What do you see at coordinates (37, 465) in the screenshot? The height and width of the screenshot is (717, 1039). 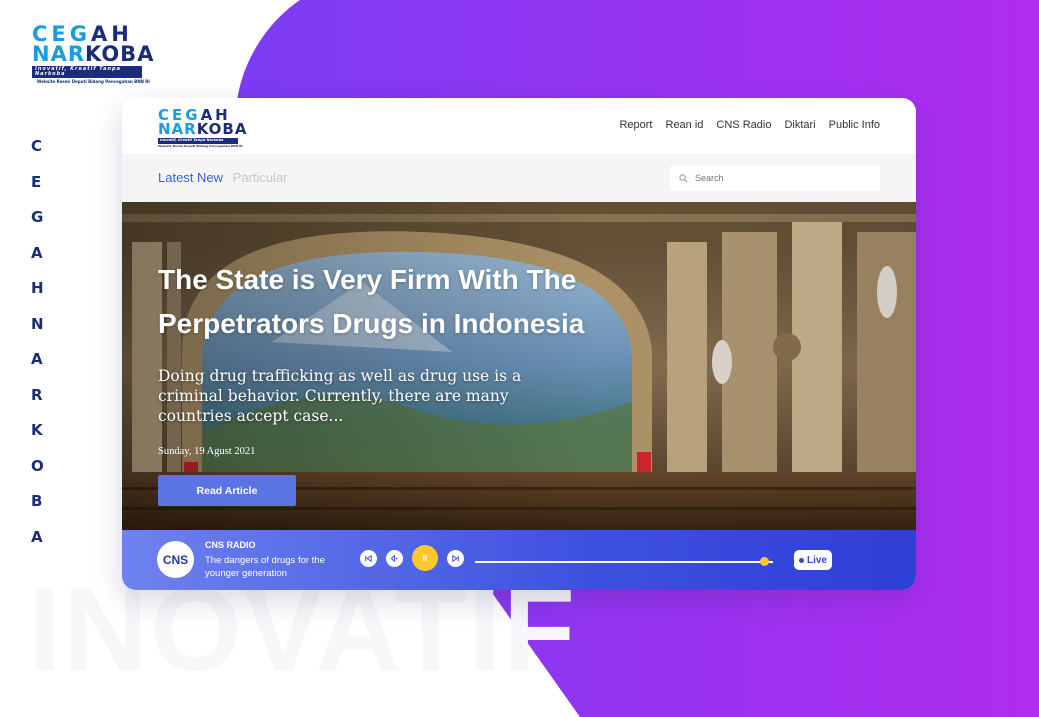 I see `side-letter: O` at bounding box center [37, 465].